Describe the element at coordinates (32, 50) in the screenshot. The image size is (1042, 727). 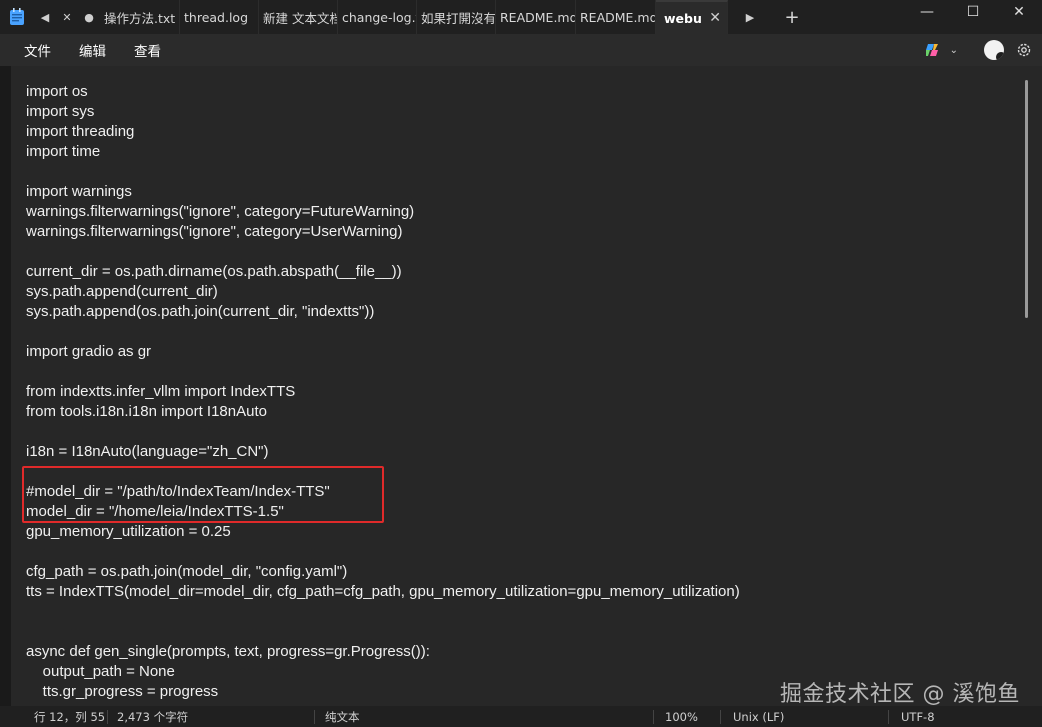
I see `menu-file: 文件` at that location.